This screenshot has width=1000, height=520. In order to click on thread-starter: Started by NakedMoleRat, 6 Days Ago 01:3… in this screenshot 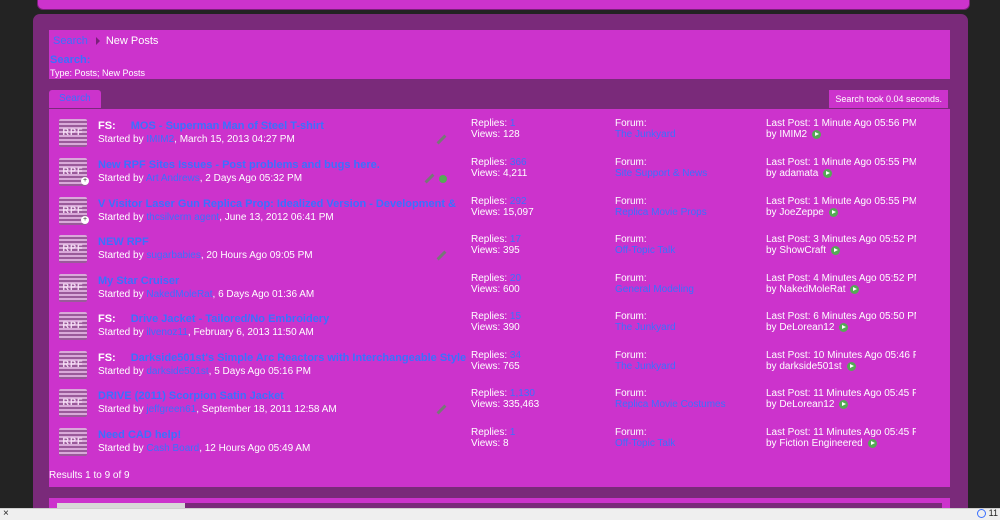, I will do `click(206, 294)`.